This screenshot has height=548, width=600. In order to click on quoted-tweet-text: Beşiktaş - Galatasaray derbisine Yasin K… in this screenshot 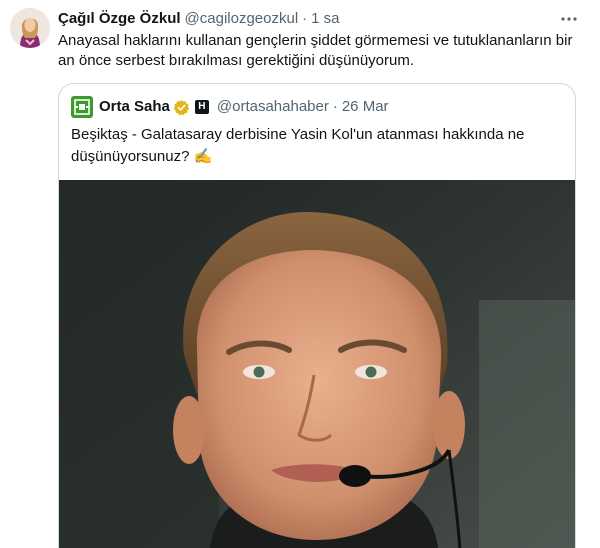, I will do `click(298, 145)`.